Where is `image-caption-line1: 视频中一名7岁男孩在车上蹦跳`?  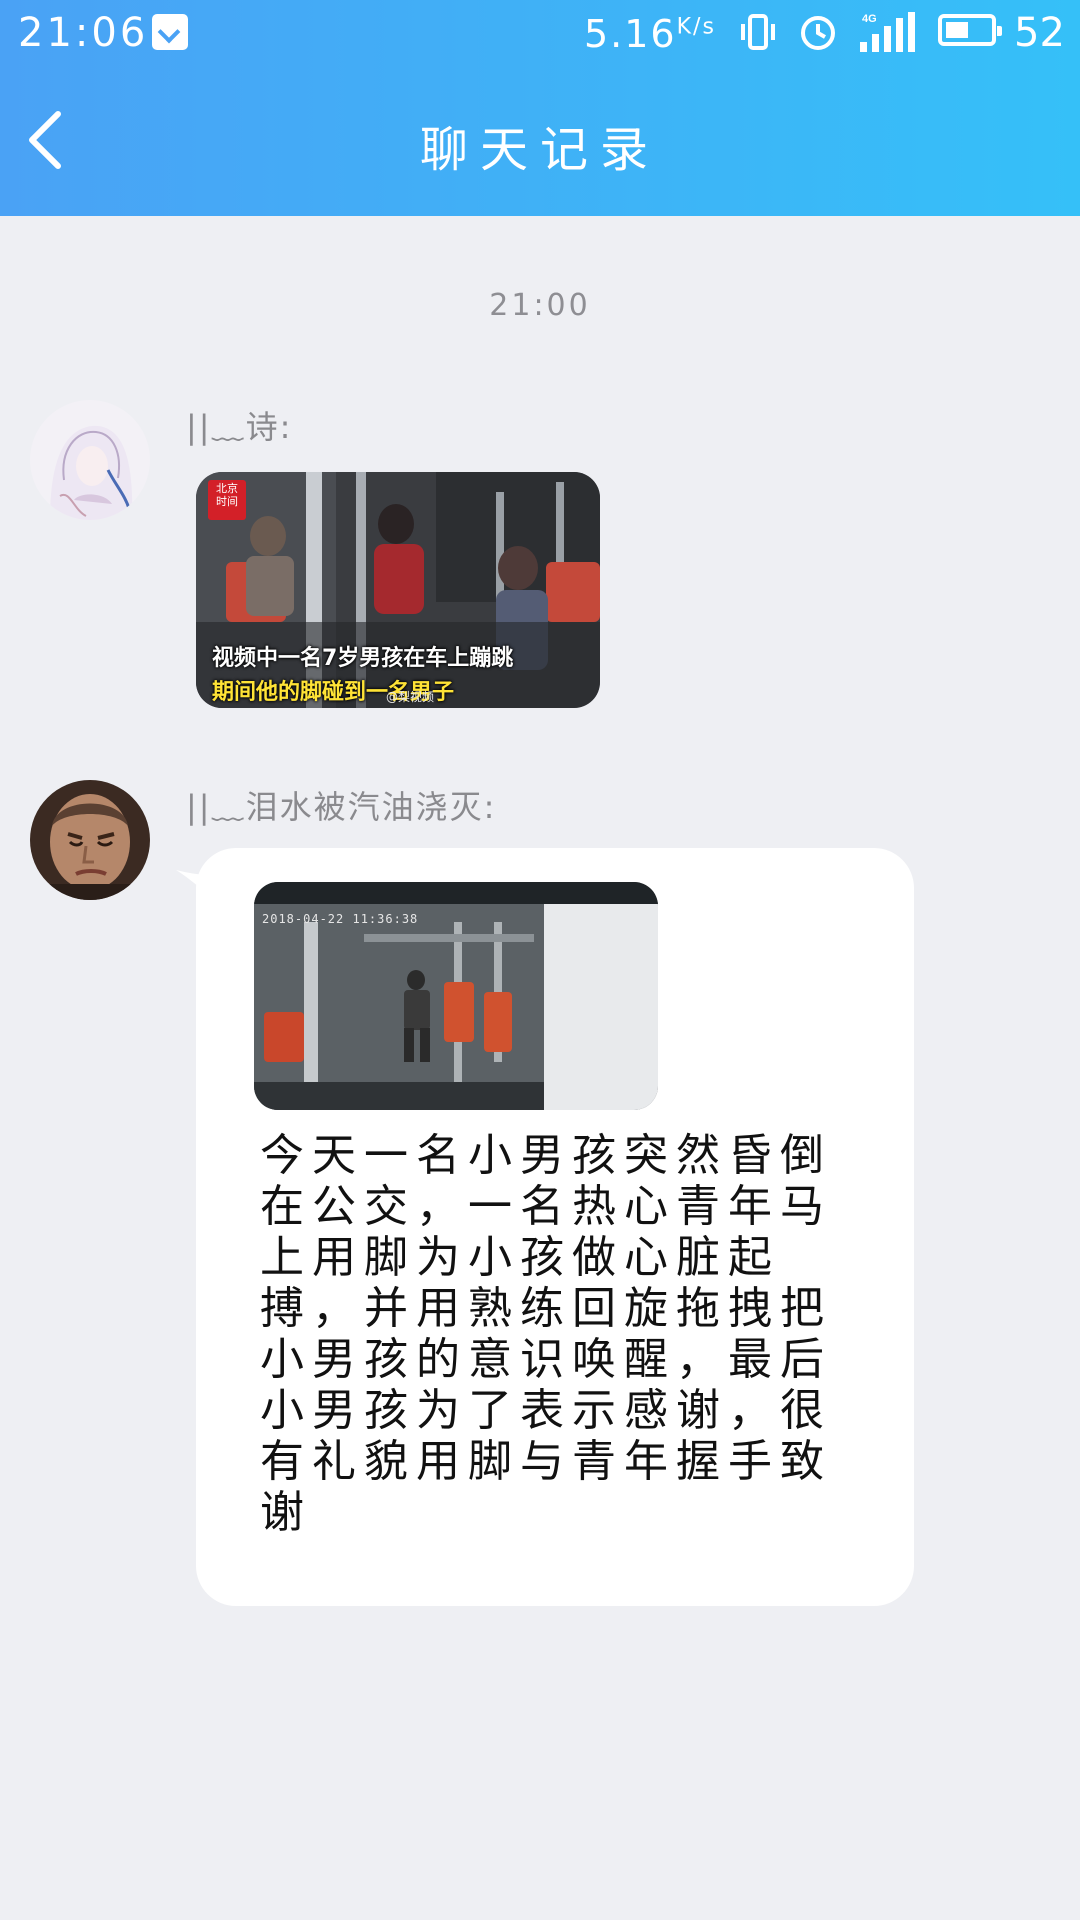
image-caption-line1: 视频中一名7岁男孩在车上蹦跳 is located at coordinates (363, 658).